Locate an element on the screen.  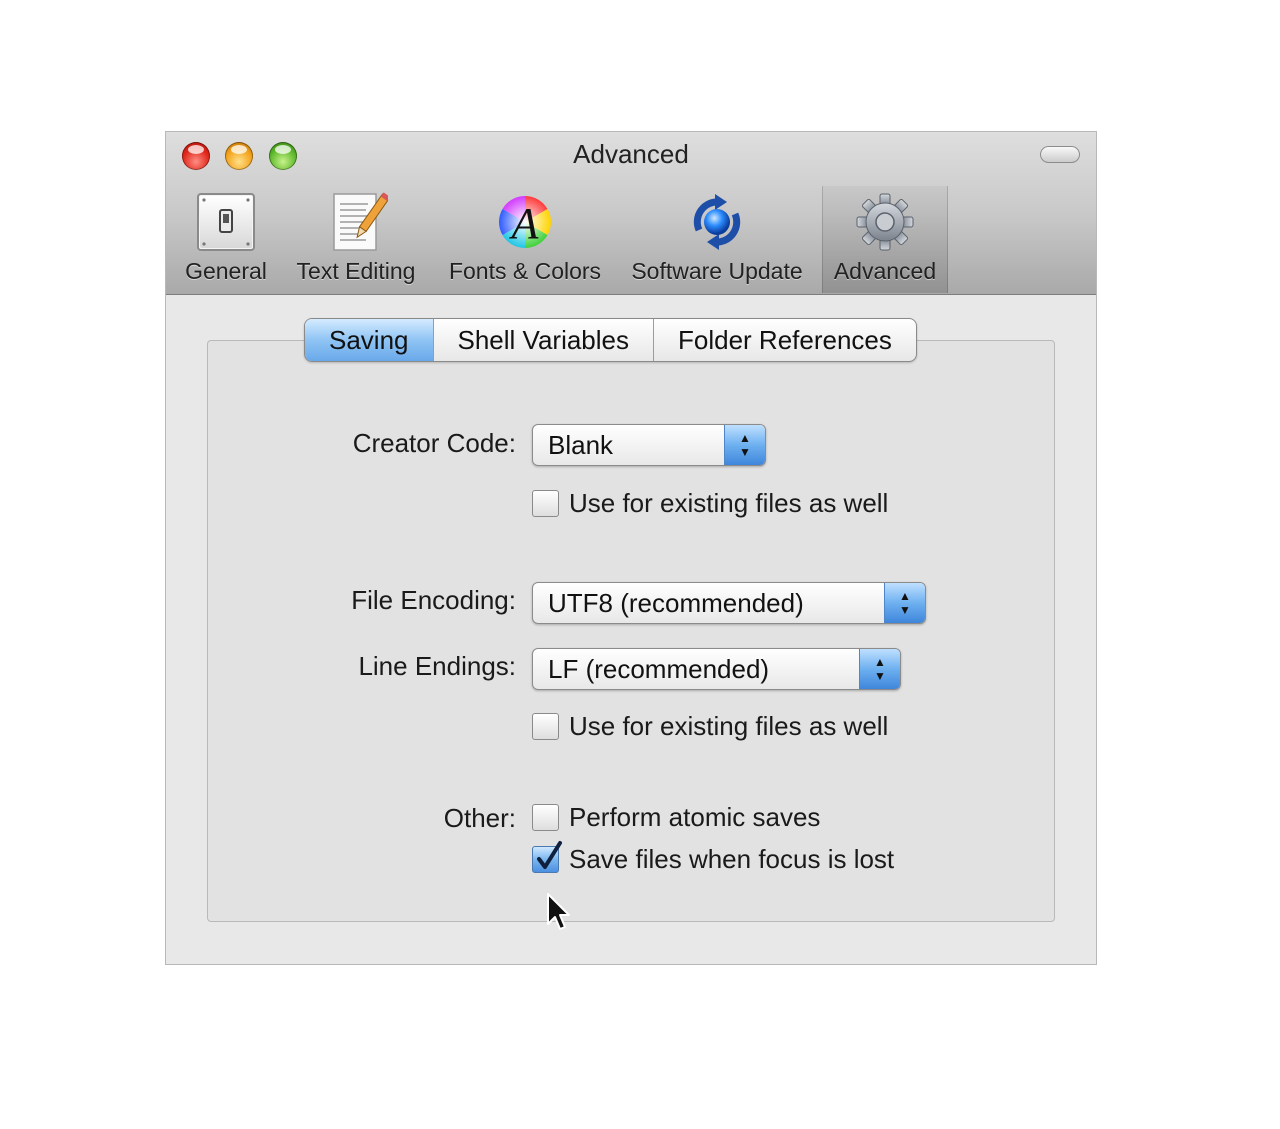
line-endings-value: LF (recommended) is located at coordinates (659, 669).